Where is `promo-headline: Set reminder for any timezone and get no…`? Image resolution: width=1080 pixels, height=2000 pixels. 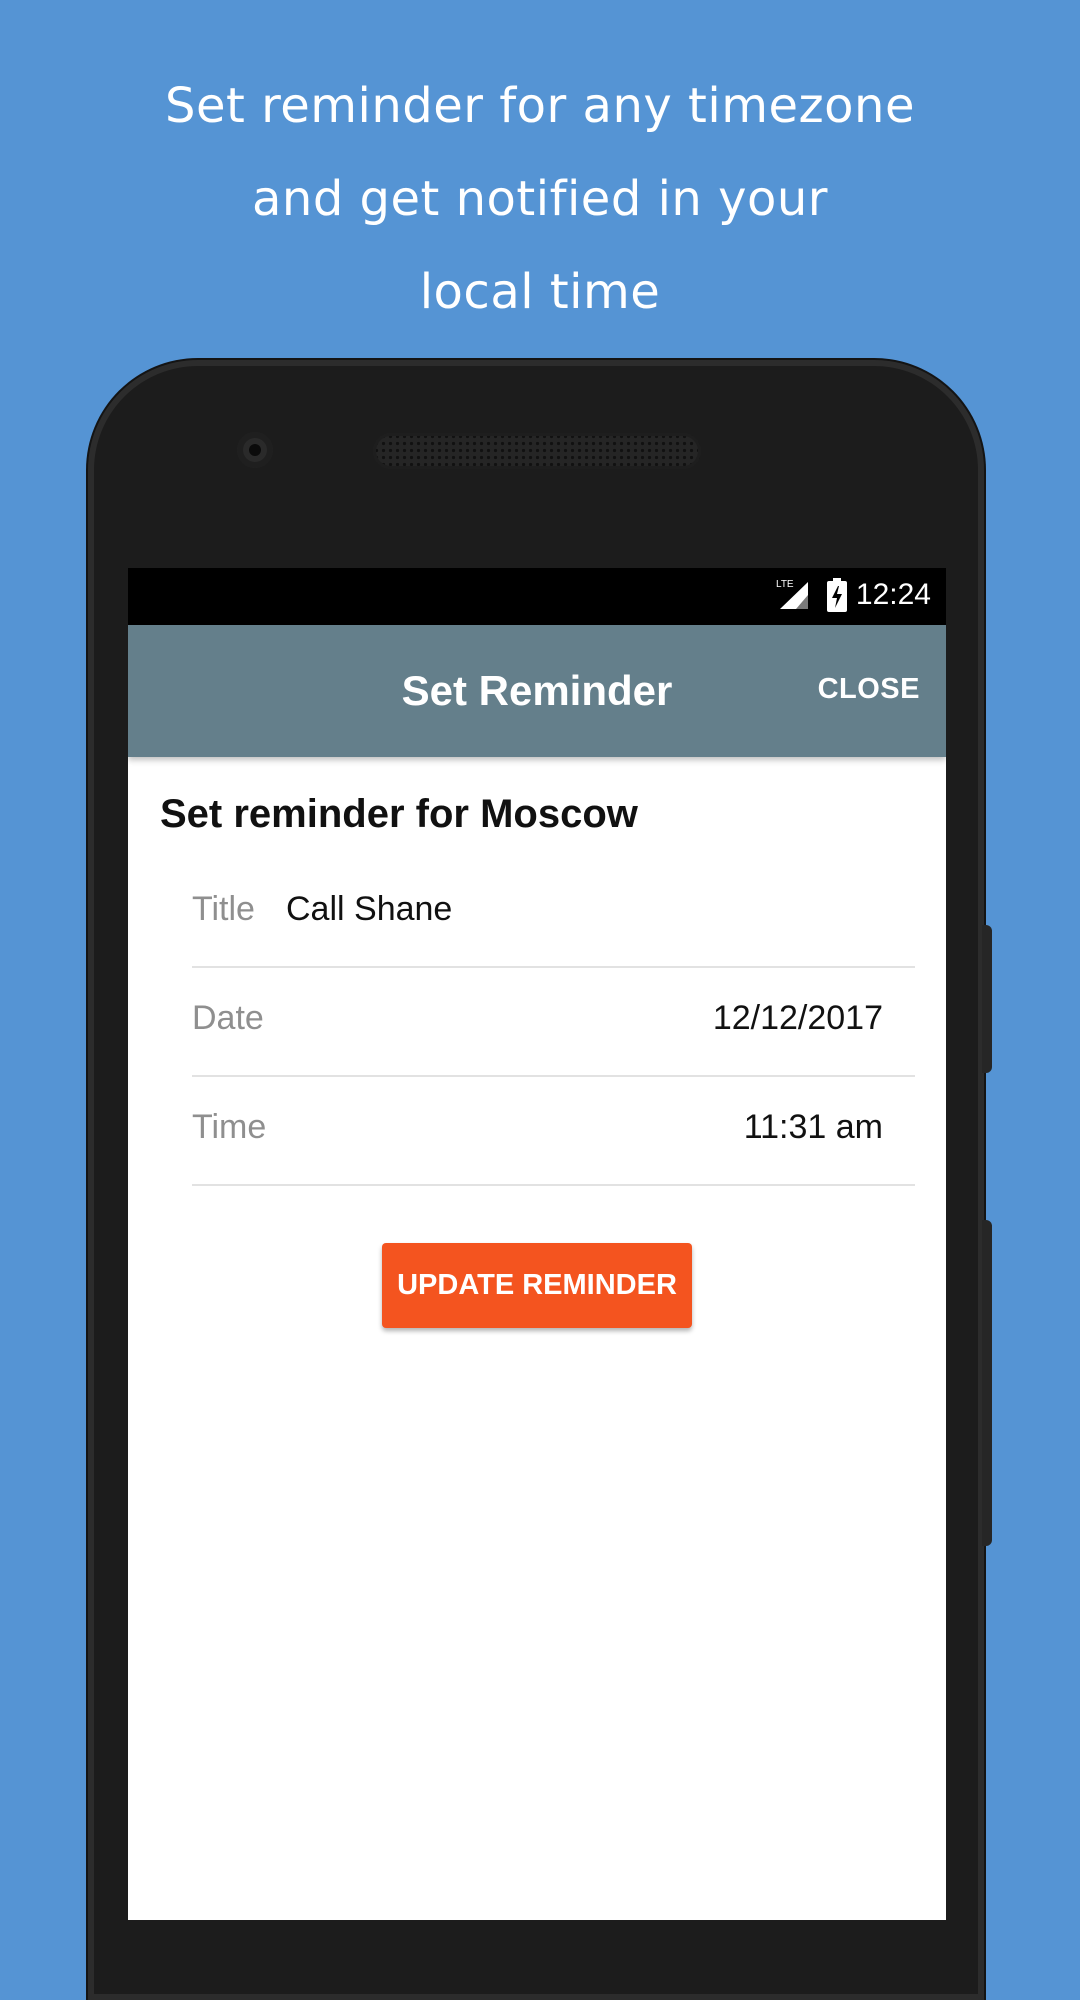
promo-headline: Set reminder for any timezone and get no… is located at coordinates (540, 199).